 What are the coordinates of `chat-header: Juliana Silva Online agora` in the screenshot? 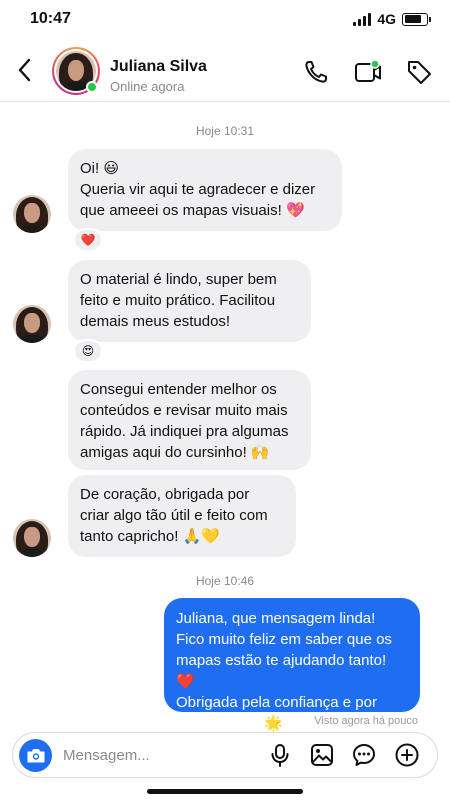 It's located at (225, 71).